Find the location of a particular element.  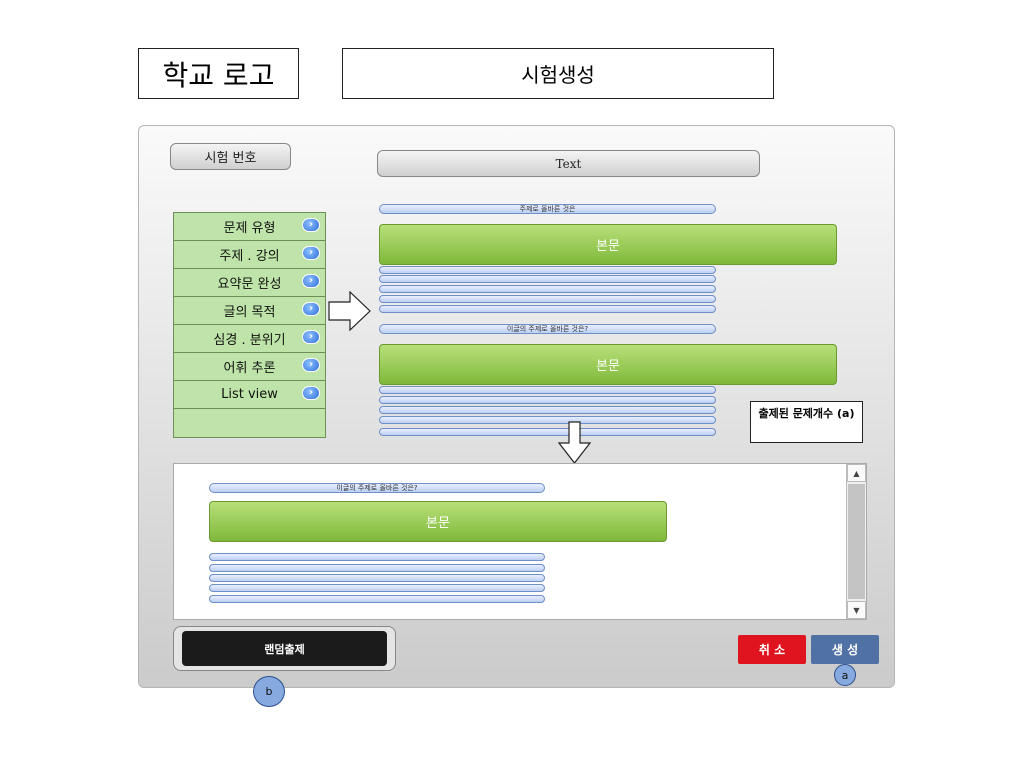

annotation-marker-a: a is located at coordinates (845, 675).